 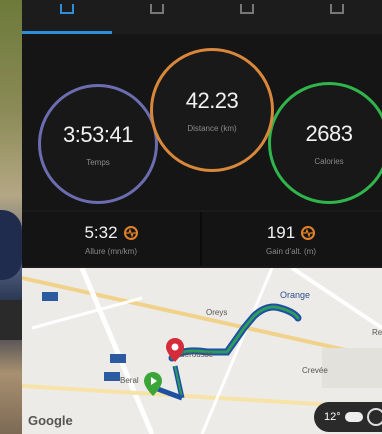 What do you see at coordinates (157, 9) in the screenshot?
I see `laps-icon` at bounding box center [157, 9].